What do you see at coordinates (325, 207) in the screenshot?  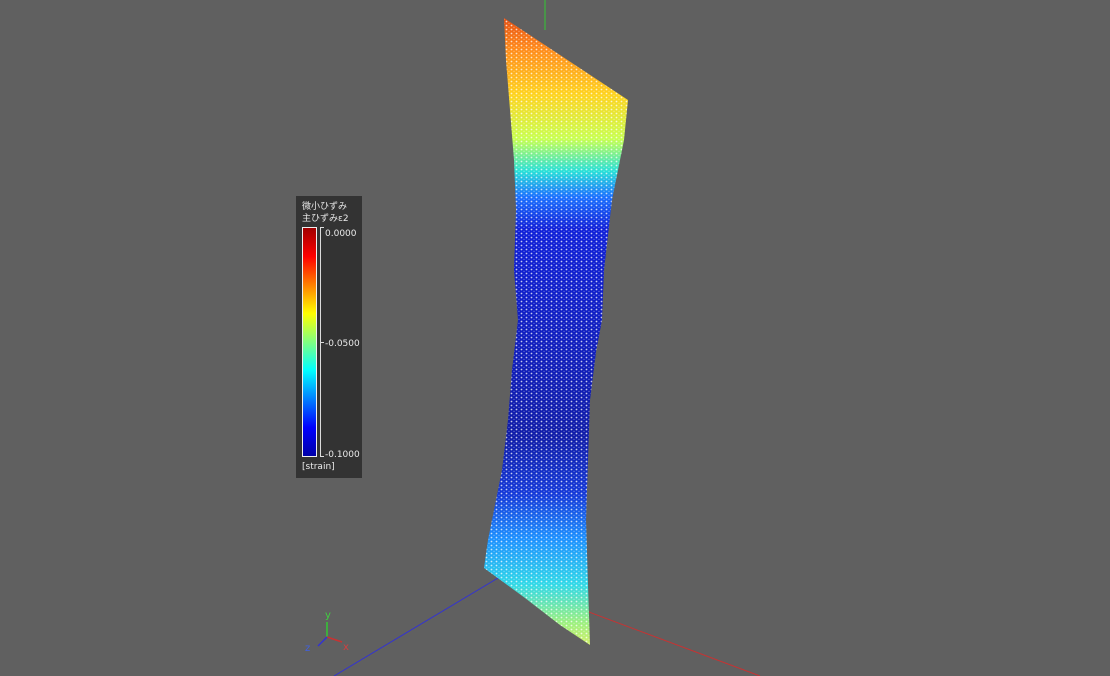 I see `legend-title: 微小ひずみ` at bounding box center [325, 207].